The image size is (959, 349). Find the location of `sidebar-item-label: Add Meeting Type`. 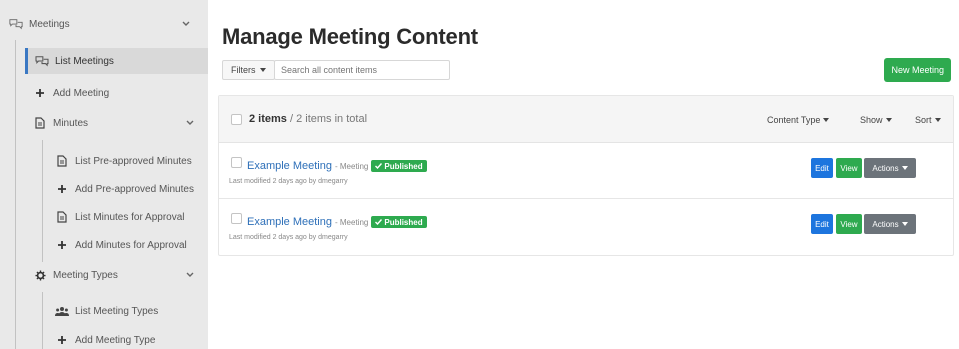

sidebar-item-label: Add Meeting Type is located at coordinates (115, 340).